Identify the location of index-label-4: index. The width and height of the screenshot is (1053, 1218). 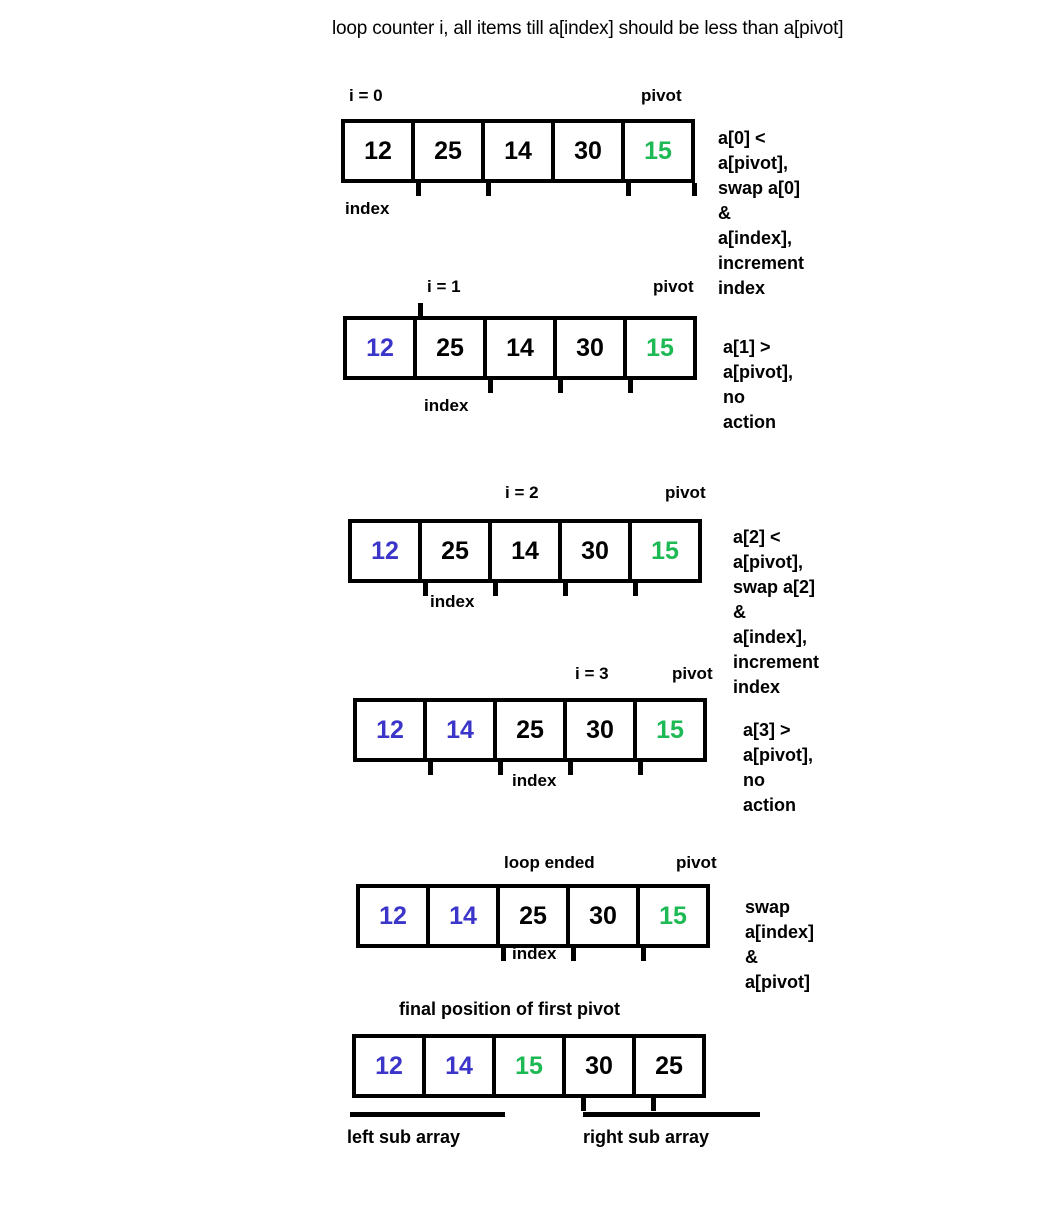
(534, 953).